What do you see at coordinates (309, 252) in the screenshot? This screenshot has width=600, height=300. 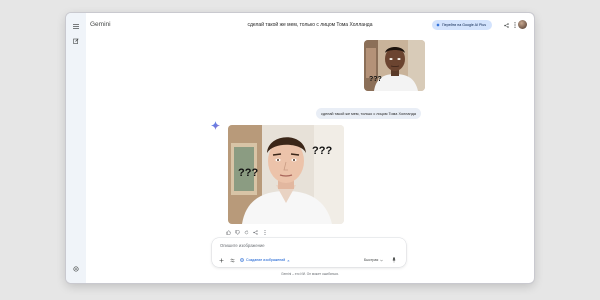 I see `prompt-composer: Создание изображений × Быстрая` at bounding box center [309, 252].